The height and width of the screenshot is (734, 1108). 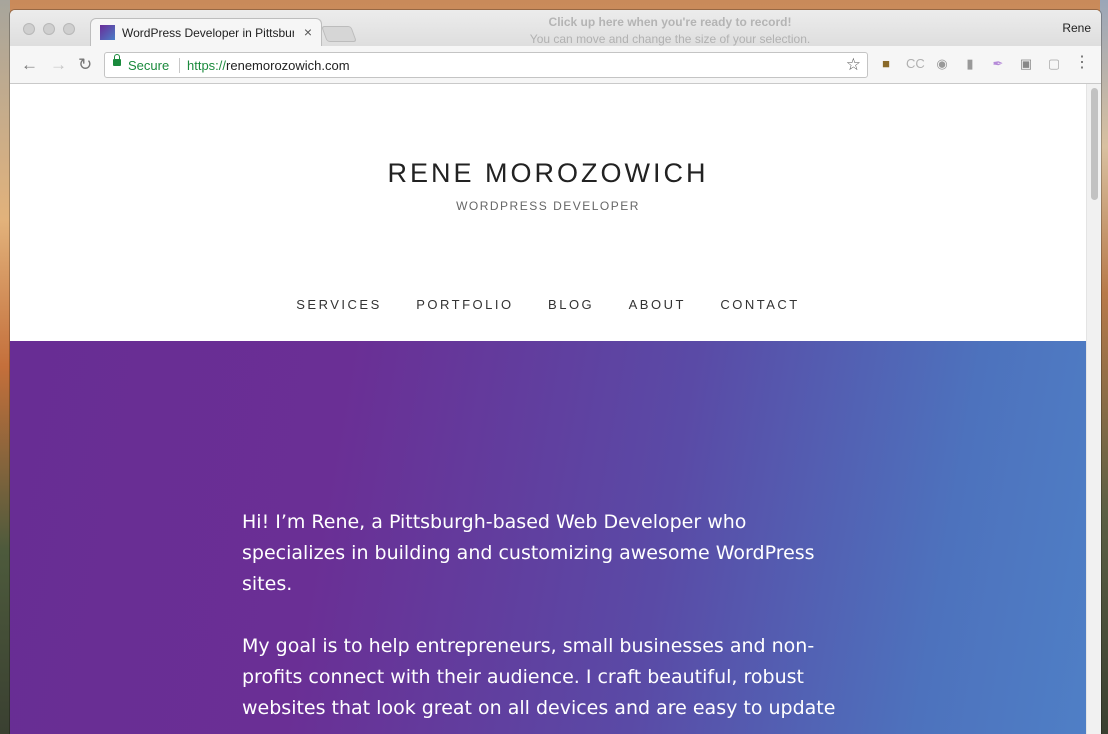 What do you see at coordinates (207, 65) in the screenshot?
I see `url-scheme: https://` at bounding box center [207, 65].